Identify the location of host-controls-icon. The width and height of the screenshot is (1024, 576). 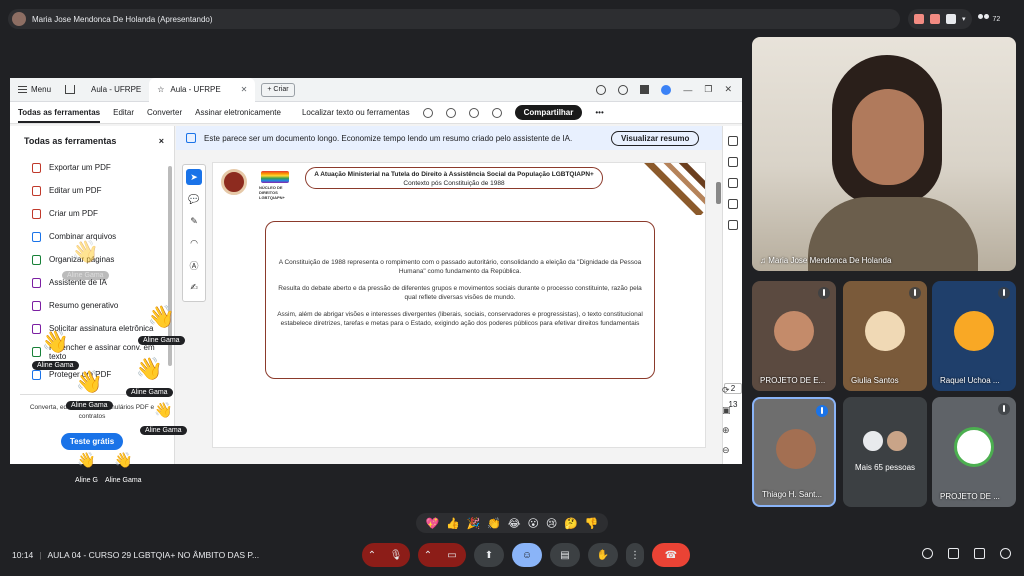
(1005, 553).